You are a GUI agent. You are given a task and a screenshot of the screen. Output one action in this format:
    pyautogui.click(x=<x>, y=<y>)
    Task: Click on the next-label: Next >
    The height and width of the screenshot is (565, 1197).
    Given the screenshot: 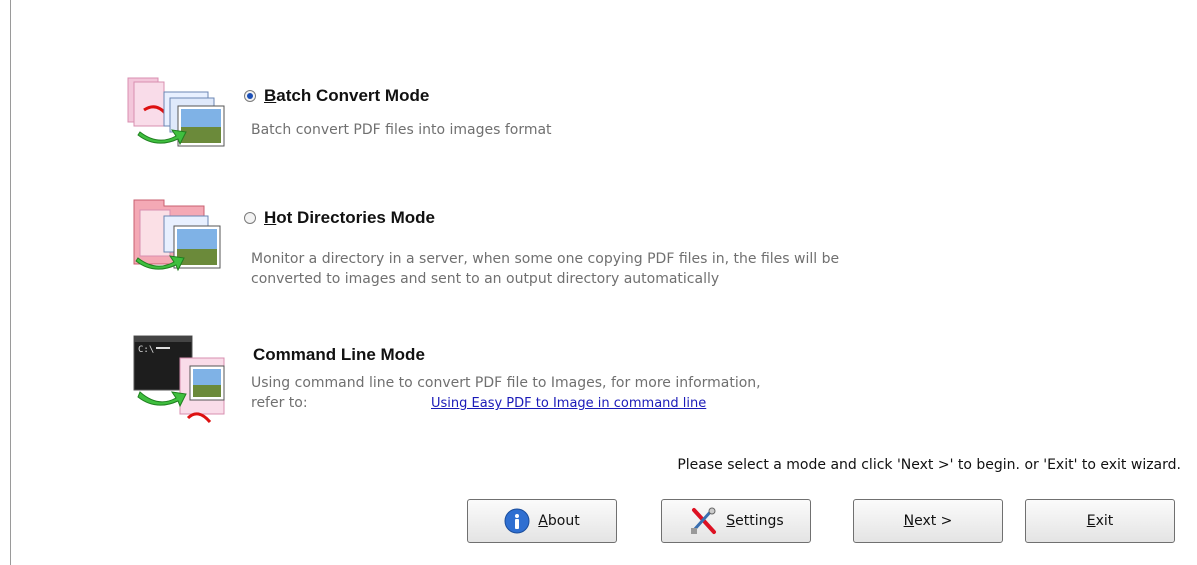 What is the action you would take?
    pyautogui.click(x=928, y=521)
    